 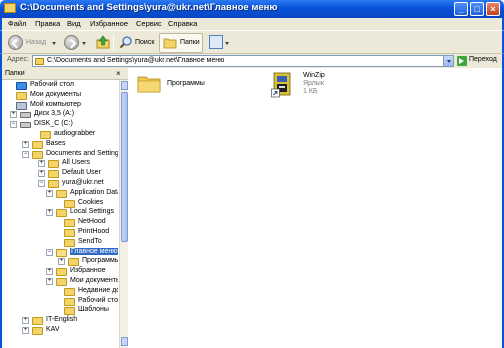 What do you see at coordinates (74, 23) in the screenshot?
I see `menu-view: Вид` at bounding box center [74, 23].